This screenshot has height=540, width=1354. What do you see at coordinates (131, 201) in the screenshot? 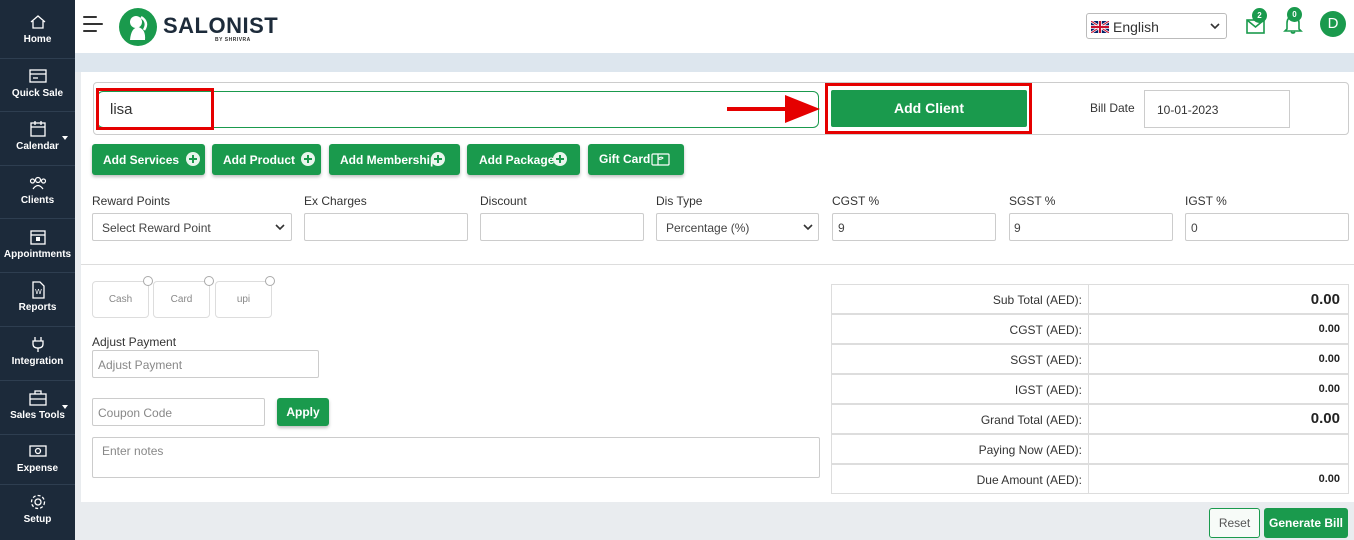
I see `reward-points-label: Reward Points` at bounding box center [131, 201].